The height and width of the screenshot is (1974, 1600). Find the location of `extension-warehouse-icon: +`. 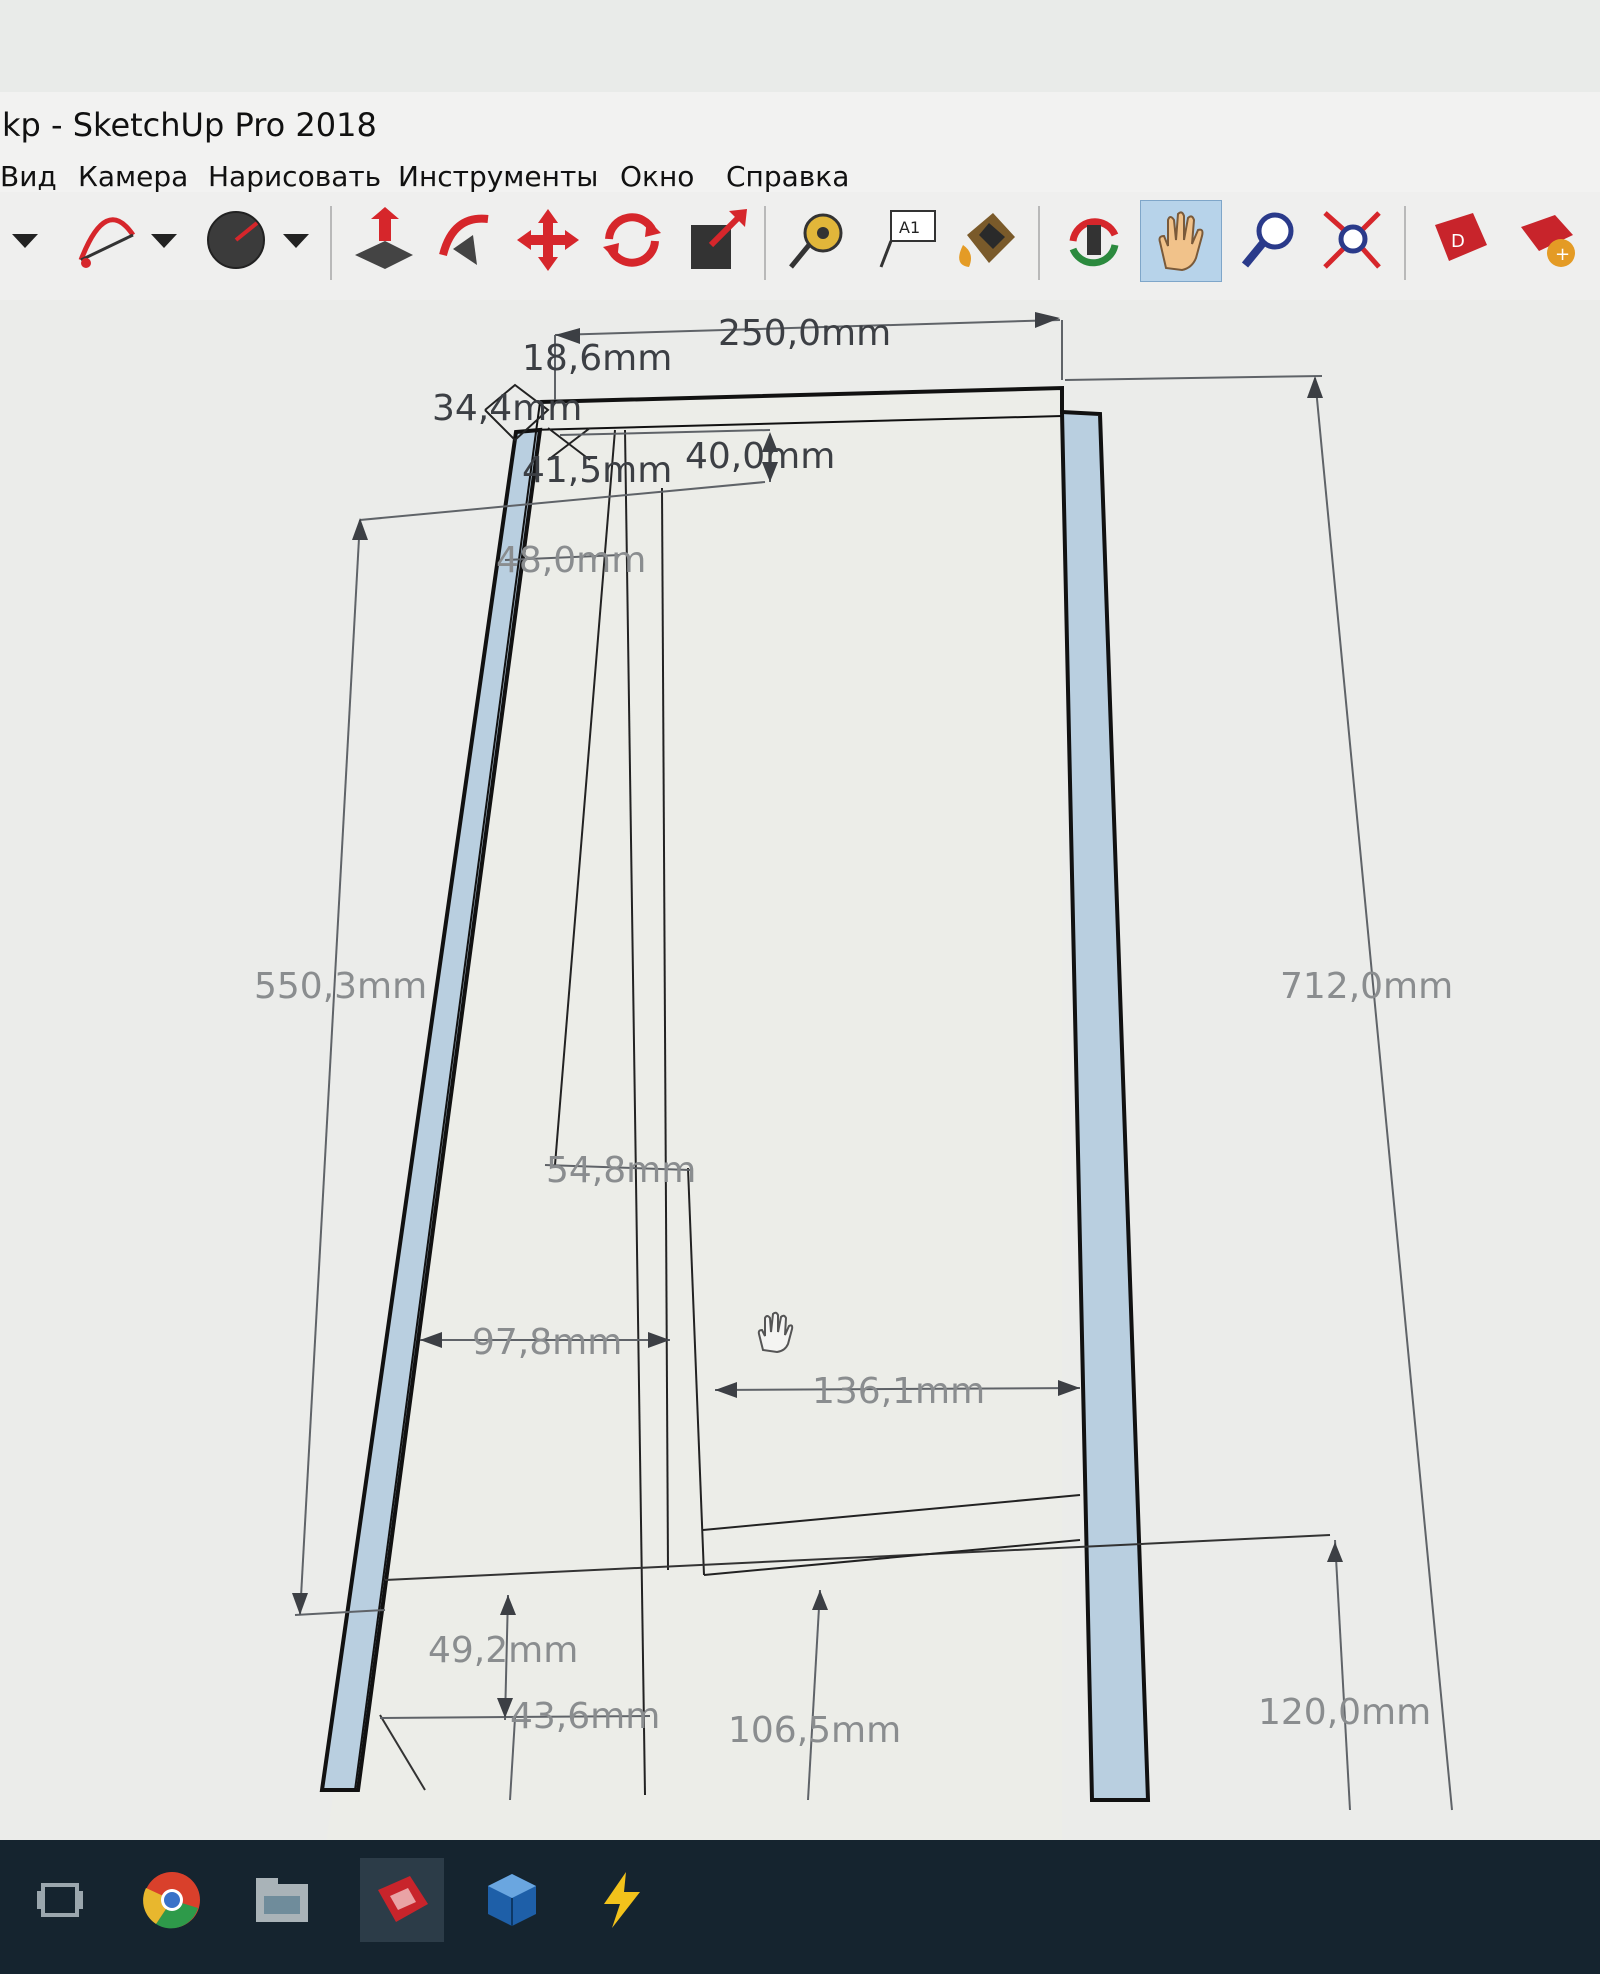

extension-warehouse-icon: + is located at coordinates (1548, 240).